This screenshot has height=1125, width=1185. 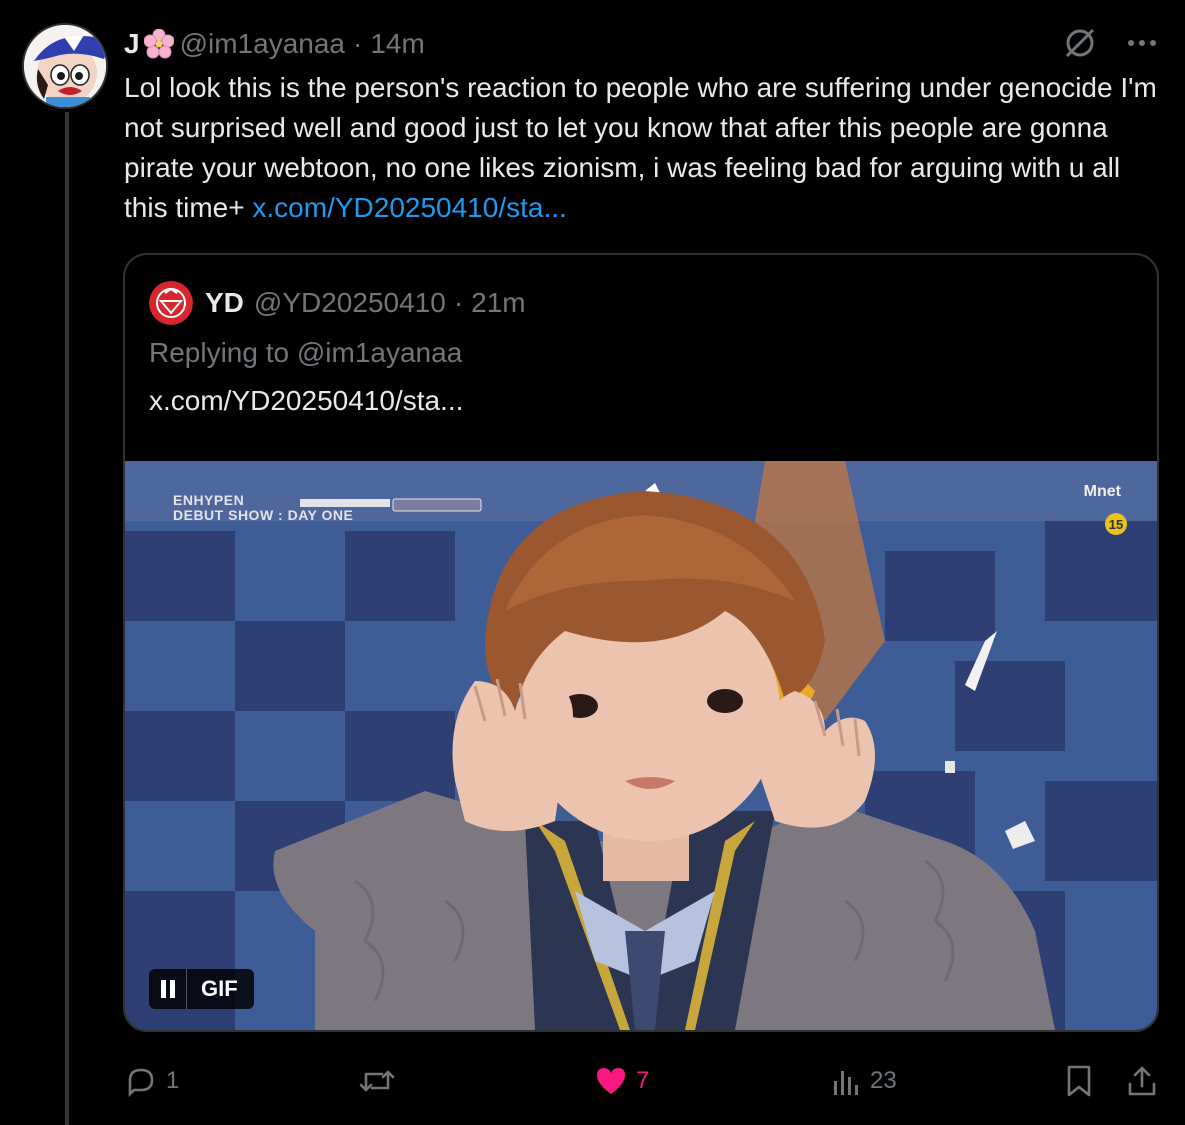 I want to click on views-button: 23, so click(x=863, y=1081).